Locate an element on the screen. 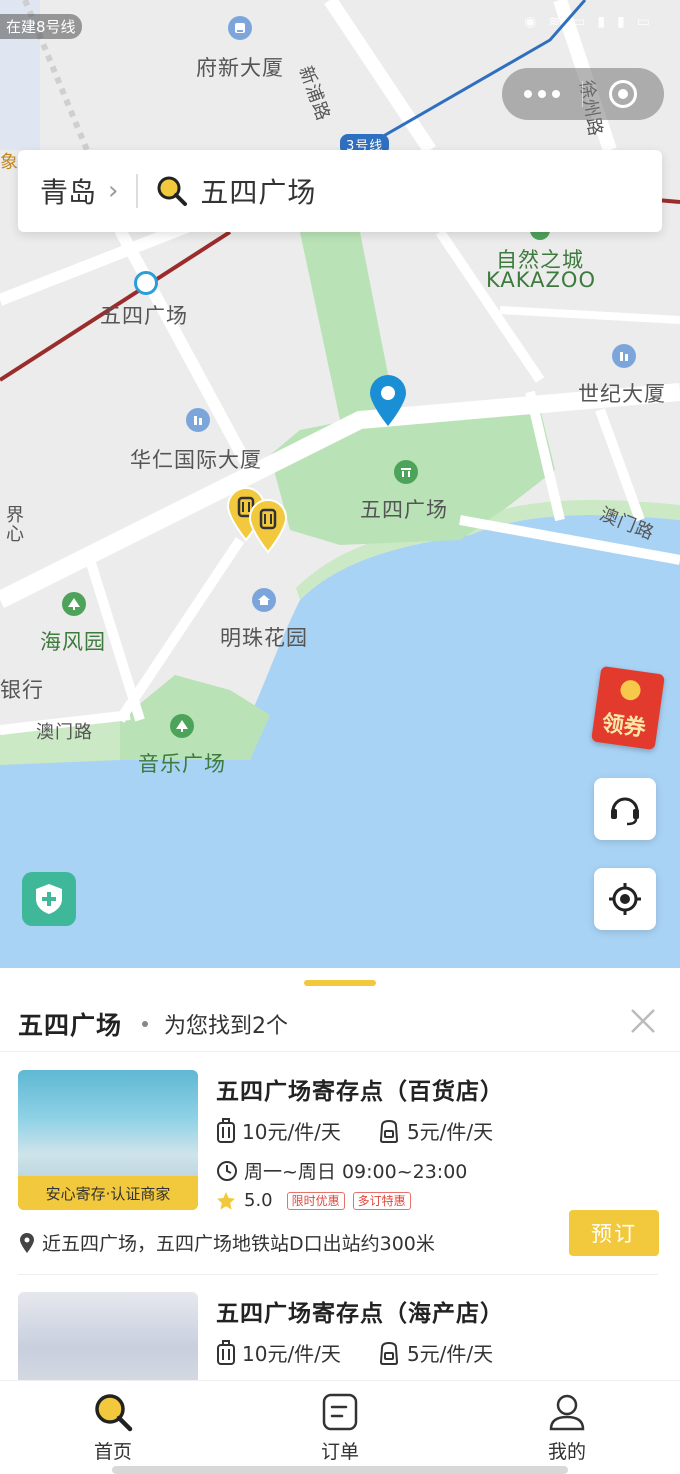 The width and height of the screenshot is (680, 1474). city-label: 青岛 is located at coordinates (68, 192).